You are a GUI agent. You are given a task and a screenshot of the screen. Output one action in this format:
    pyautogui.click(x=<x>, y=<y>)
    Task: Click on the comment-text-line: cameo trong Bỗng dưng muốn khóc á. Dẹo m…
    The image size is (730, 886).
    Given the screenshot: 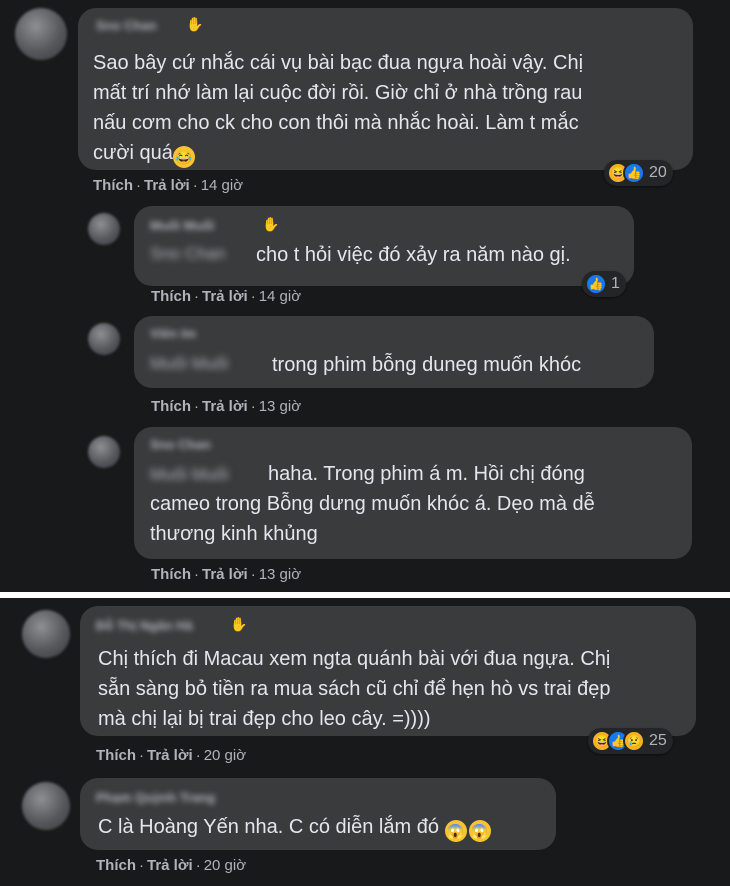 What is the action you would take?
    pyautogui.click(x=372, y=504)
    